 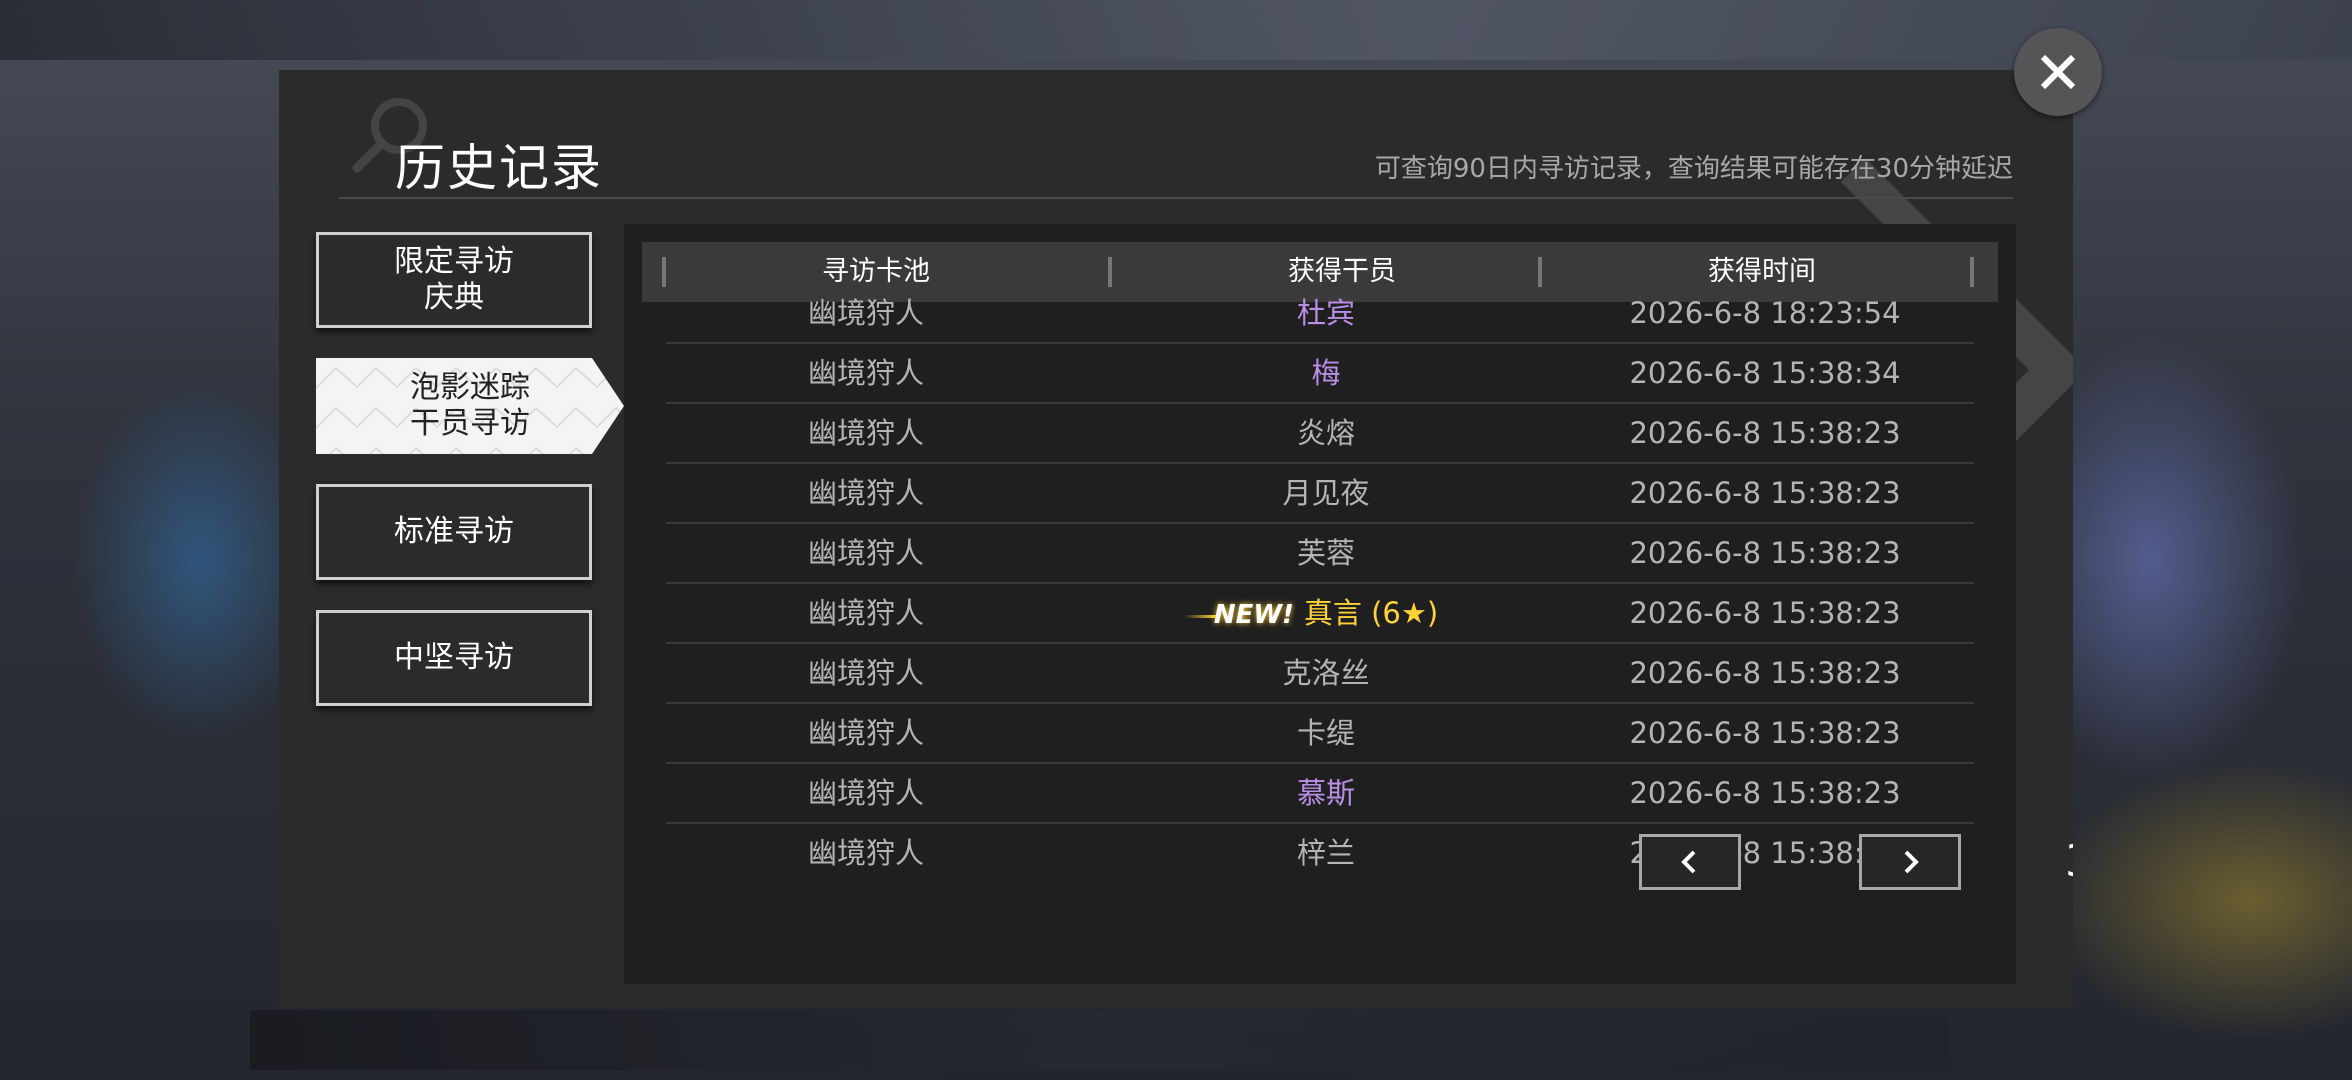 I want to click on table-row: 幽境狩人 NEW! 真言 (6★) 2026-6-8 15:38:23, so click(x=1320, y=614).